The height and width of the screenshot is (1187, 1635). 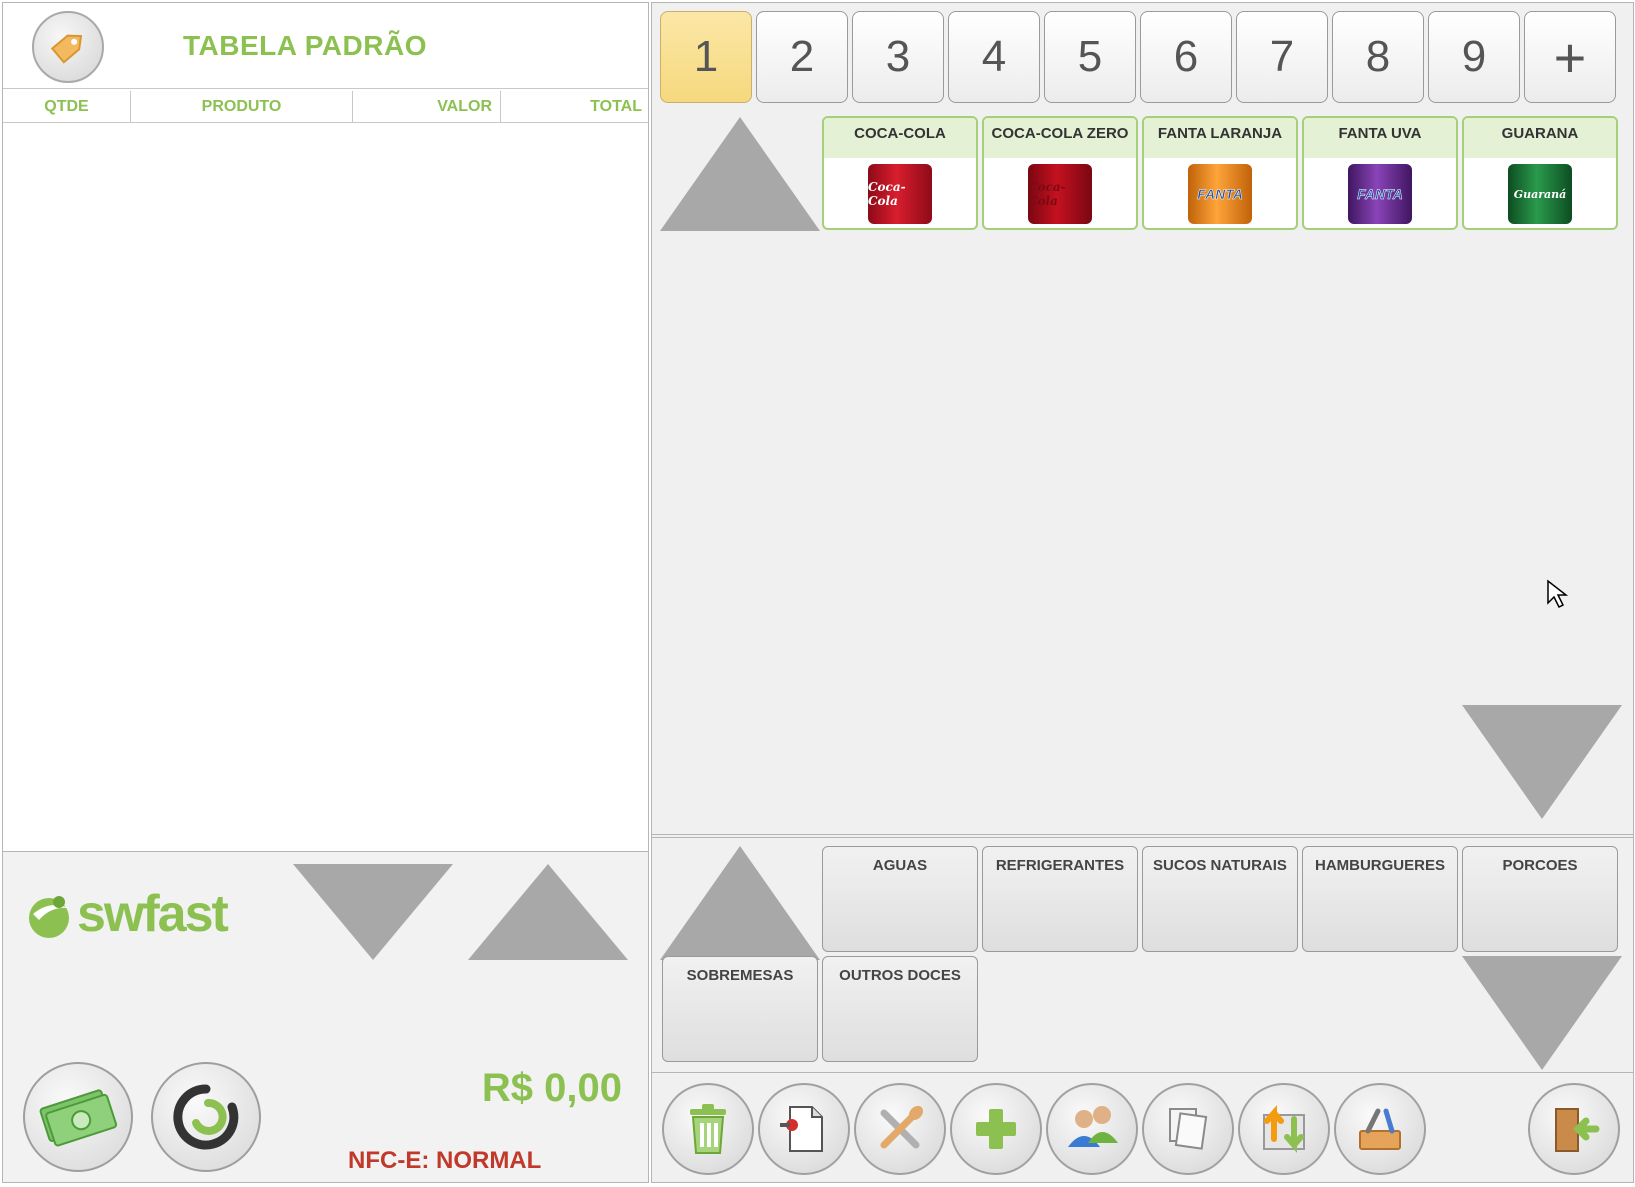 I want to click on coca-cola-can-image: Coca-Cola, so click(x=900, y=194).